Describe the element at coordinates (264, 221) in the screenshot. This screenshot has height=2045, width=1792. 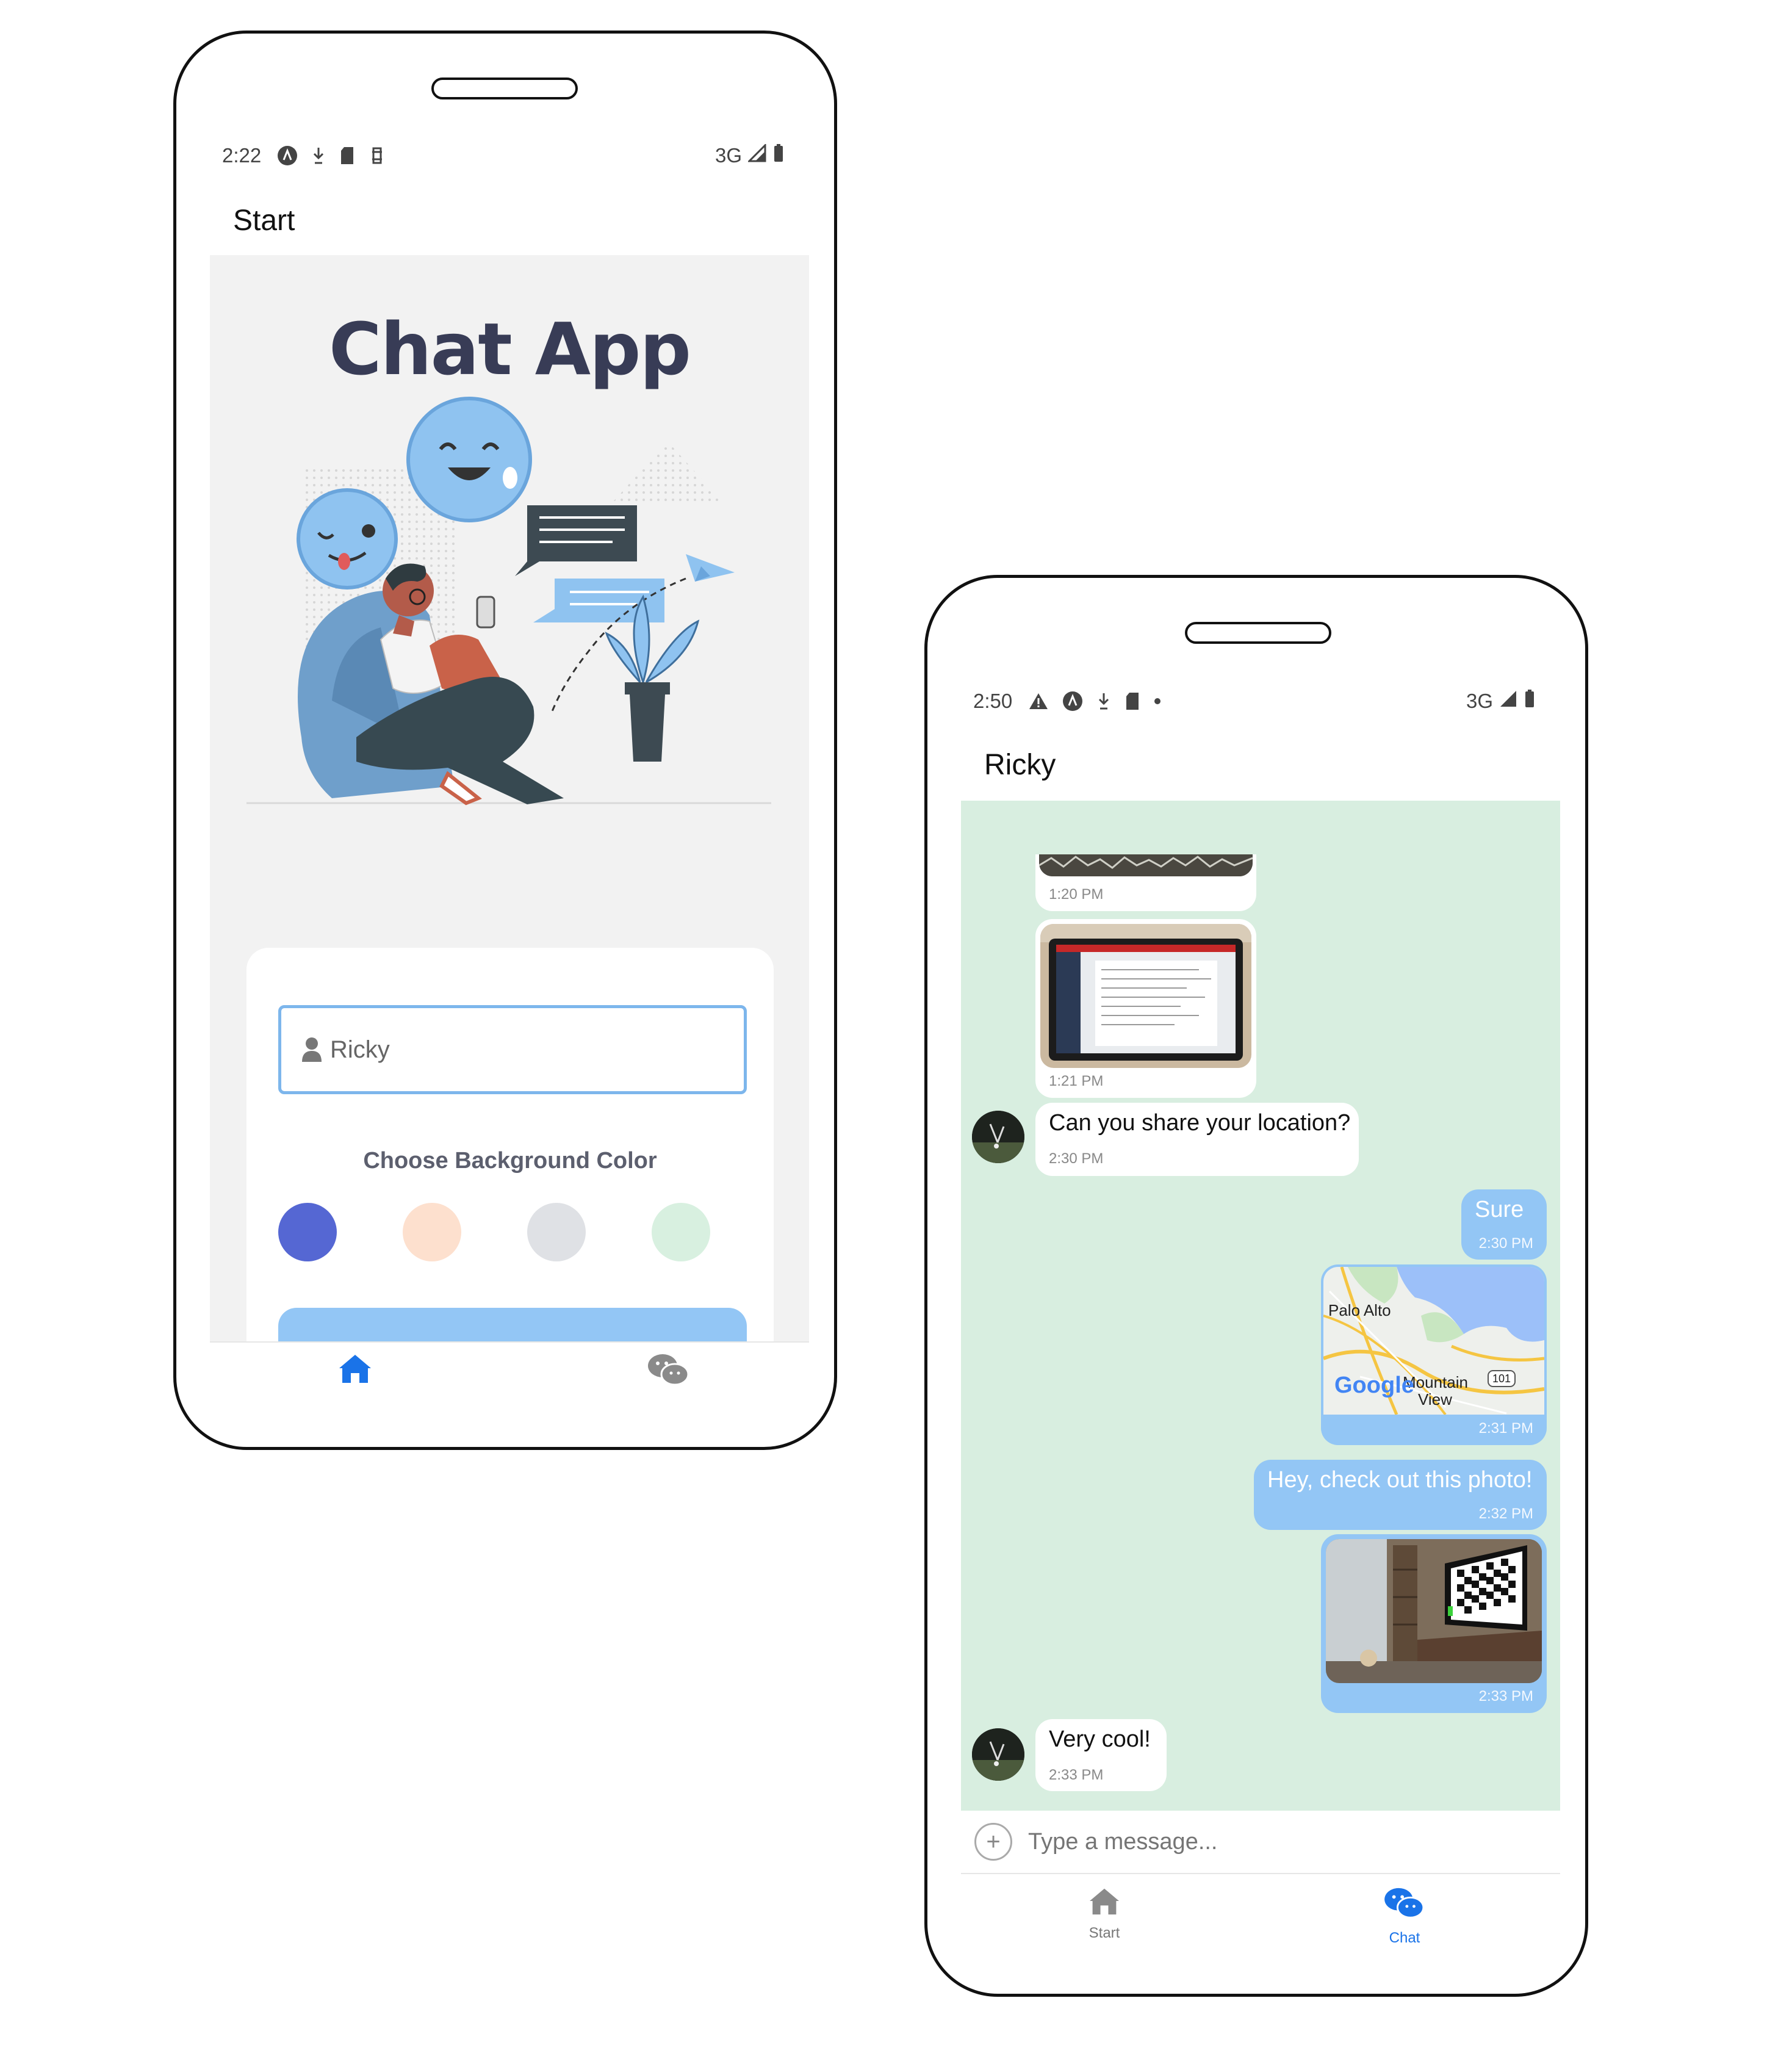
I see `app-bar-title: Start` at that location.